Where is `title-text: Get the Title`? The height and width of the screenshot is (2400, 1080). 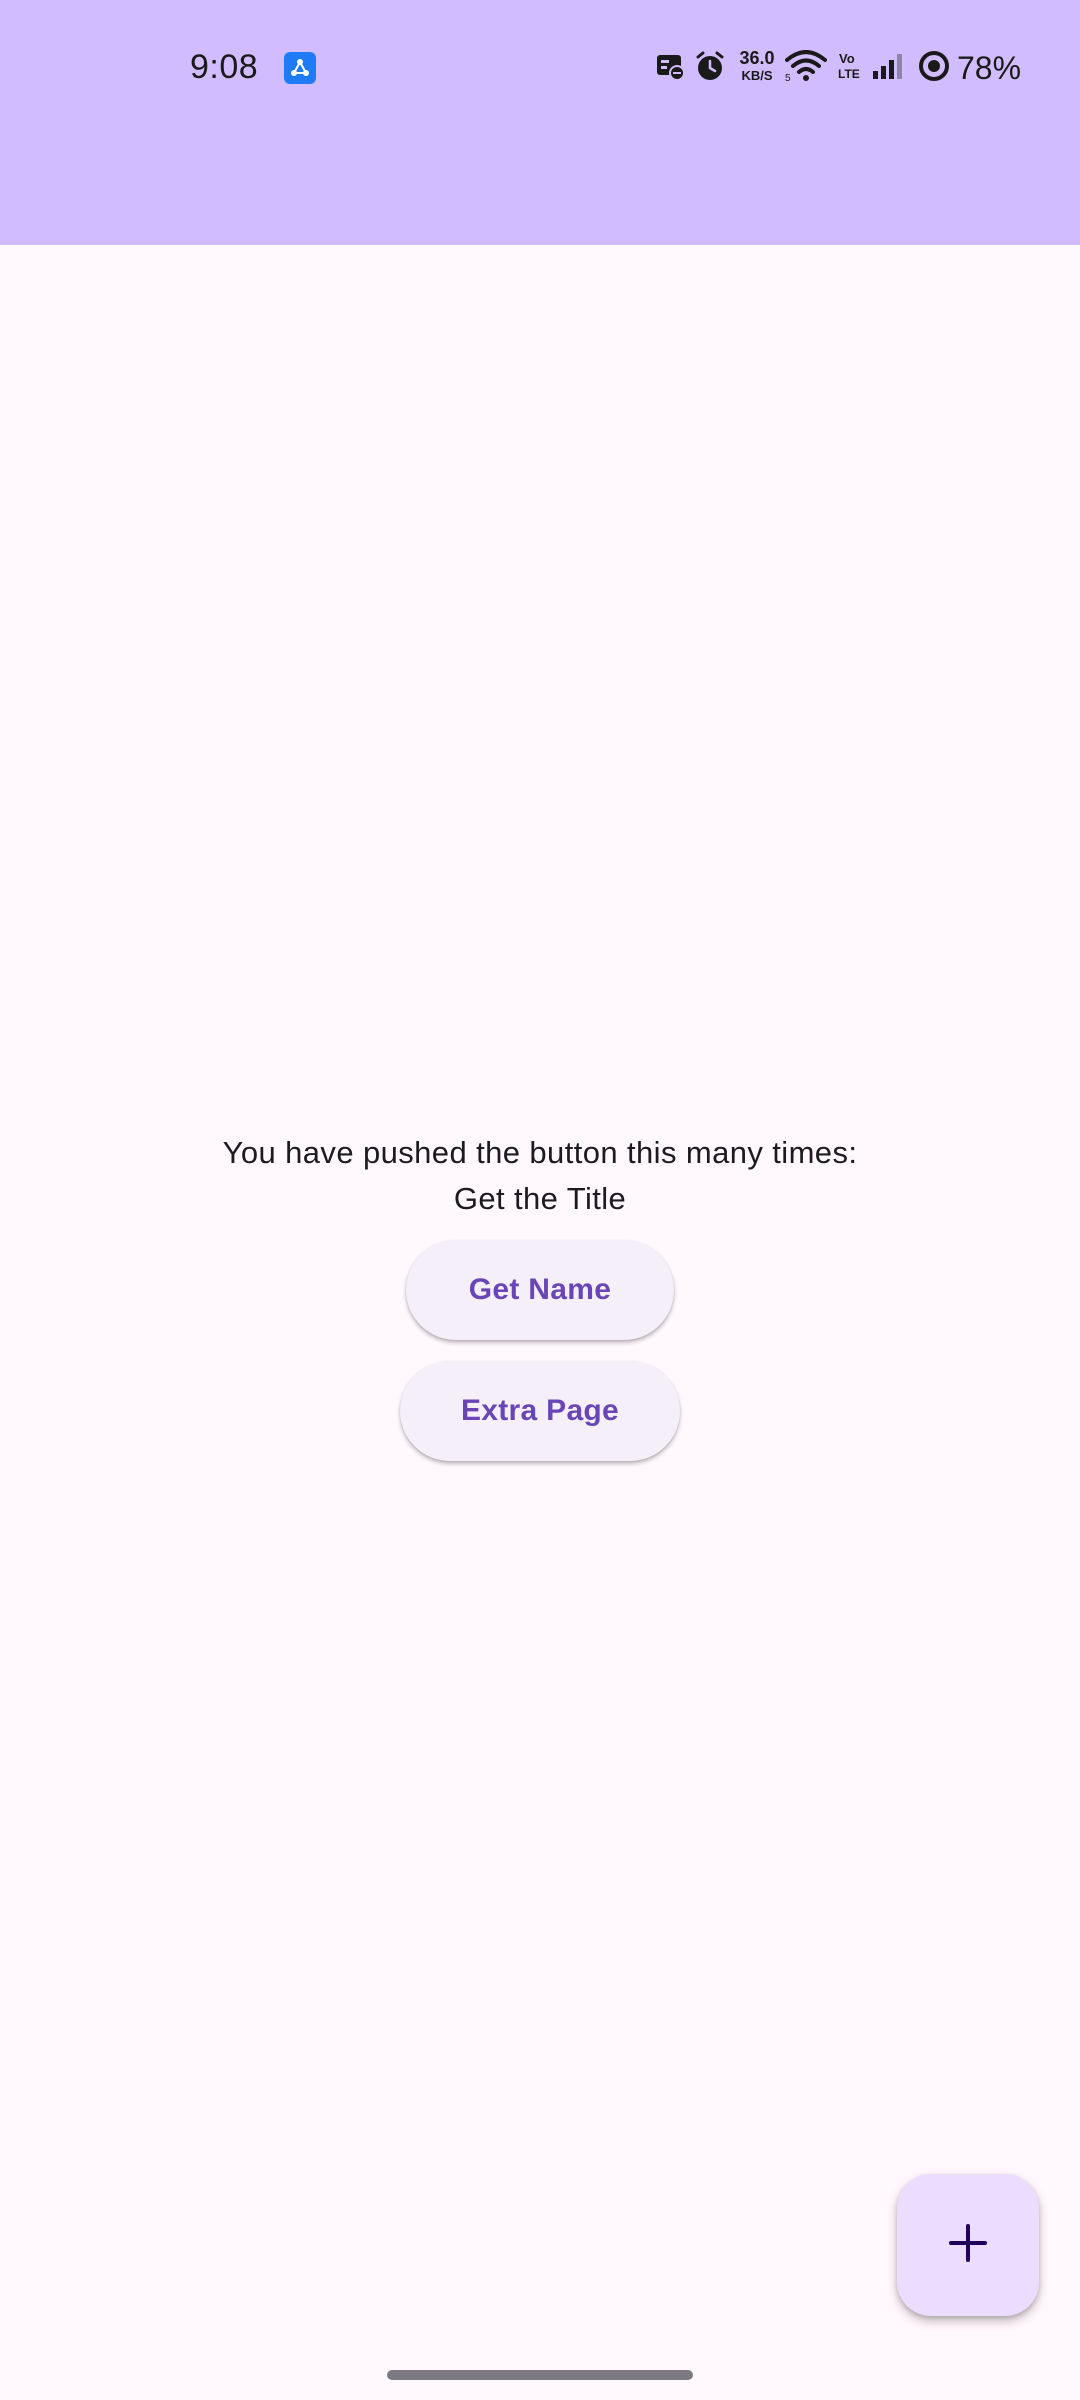 title-text: Get the Title is located at coordinates (540, 1198).